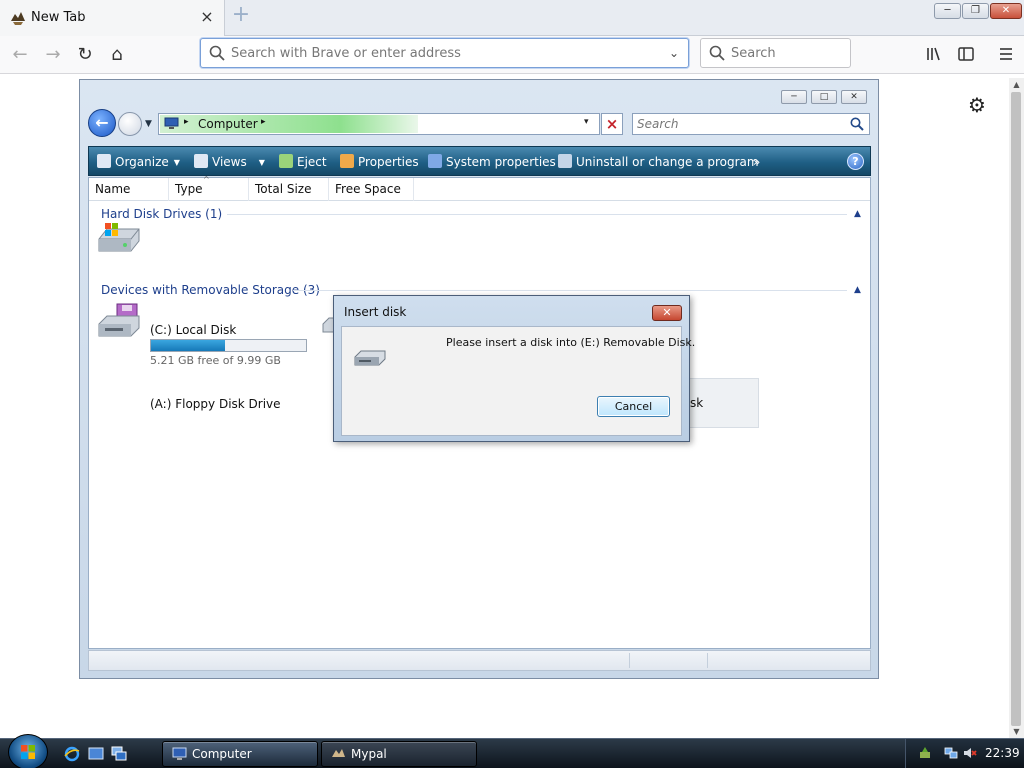 The width and height of the screenshot is (1024, 768). I want to click on url-dropdown-icon: ⌄, so click(674, 53).